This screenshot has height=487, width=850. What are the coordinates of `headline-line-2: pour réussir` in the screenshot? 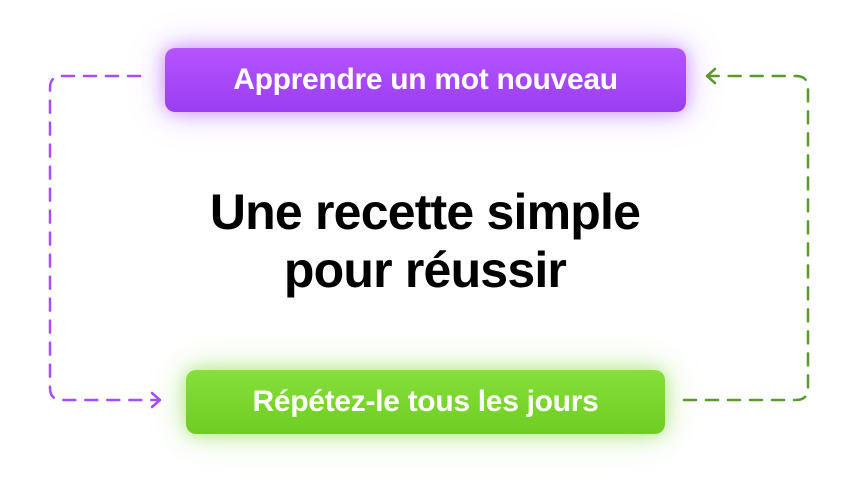 It's located at (425, 270).